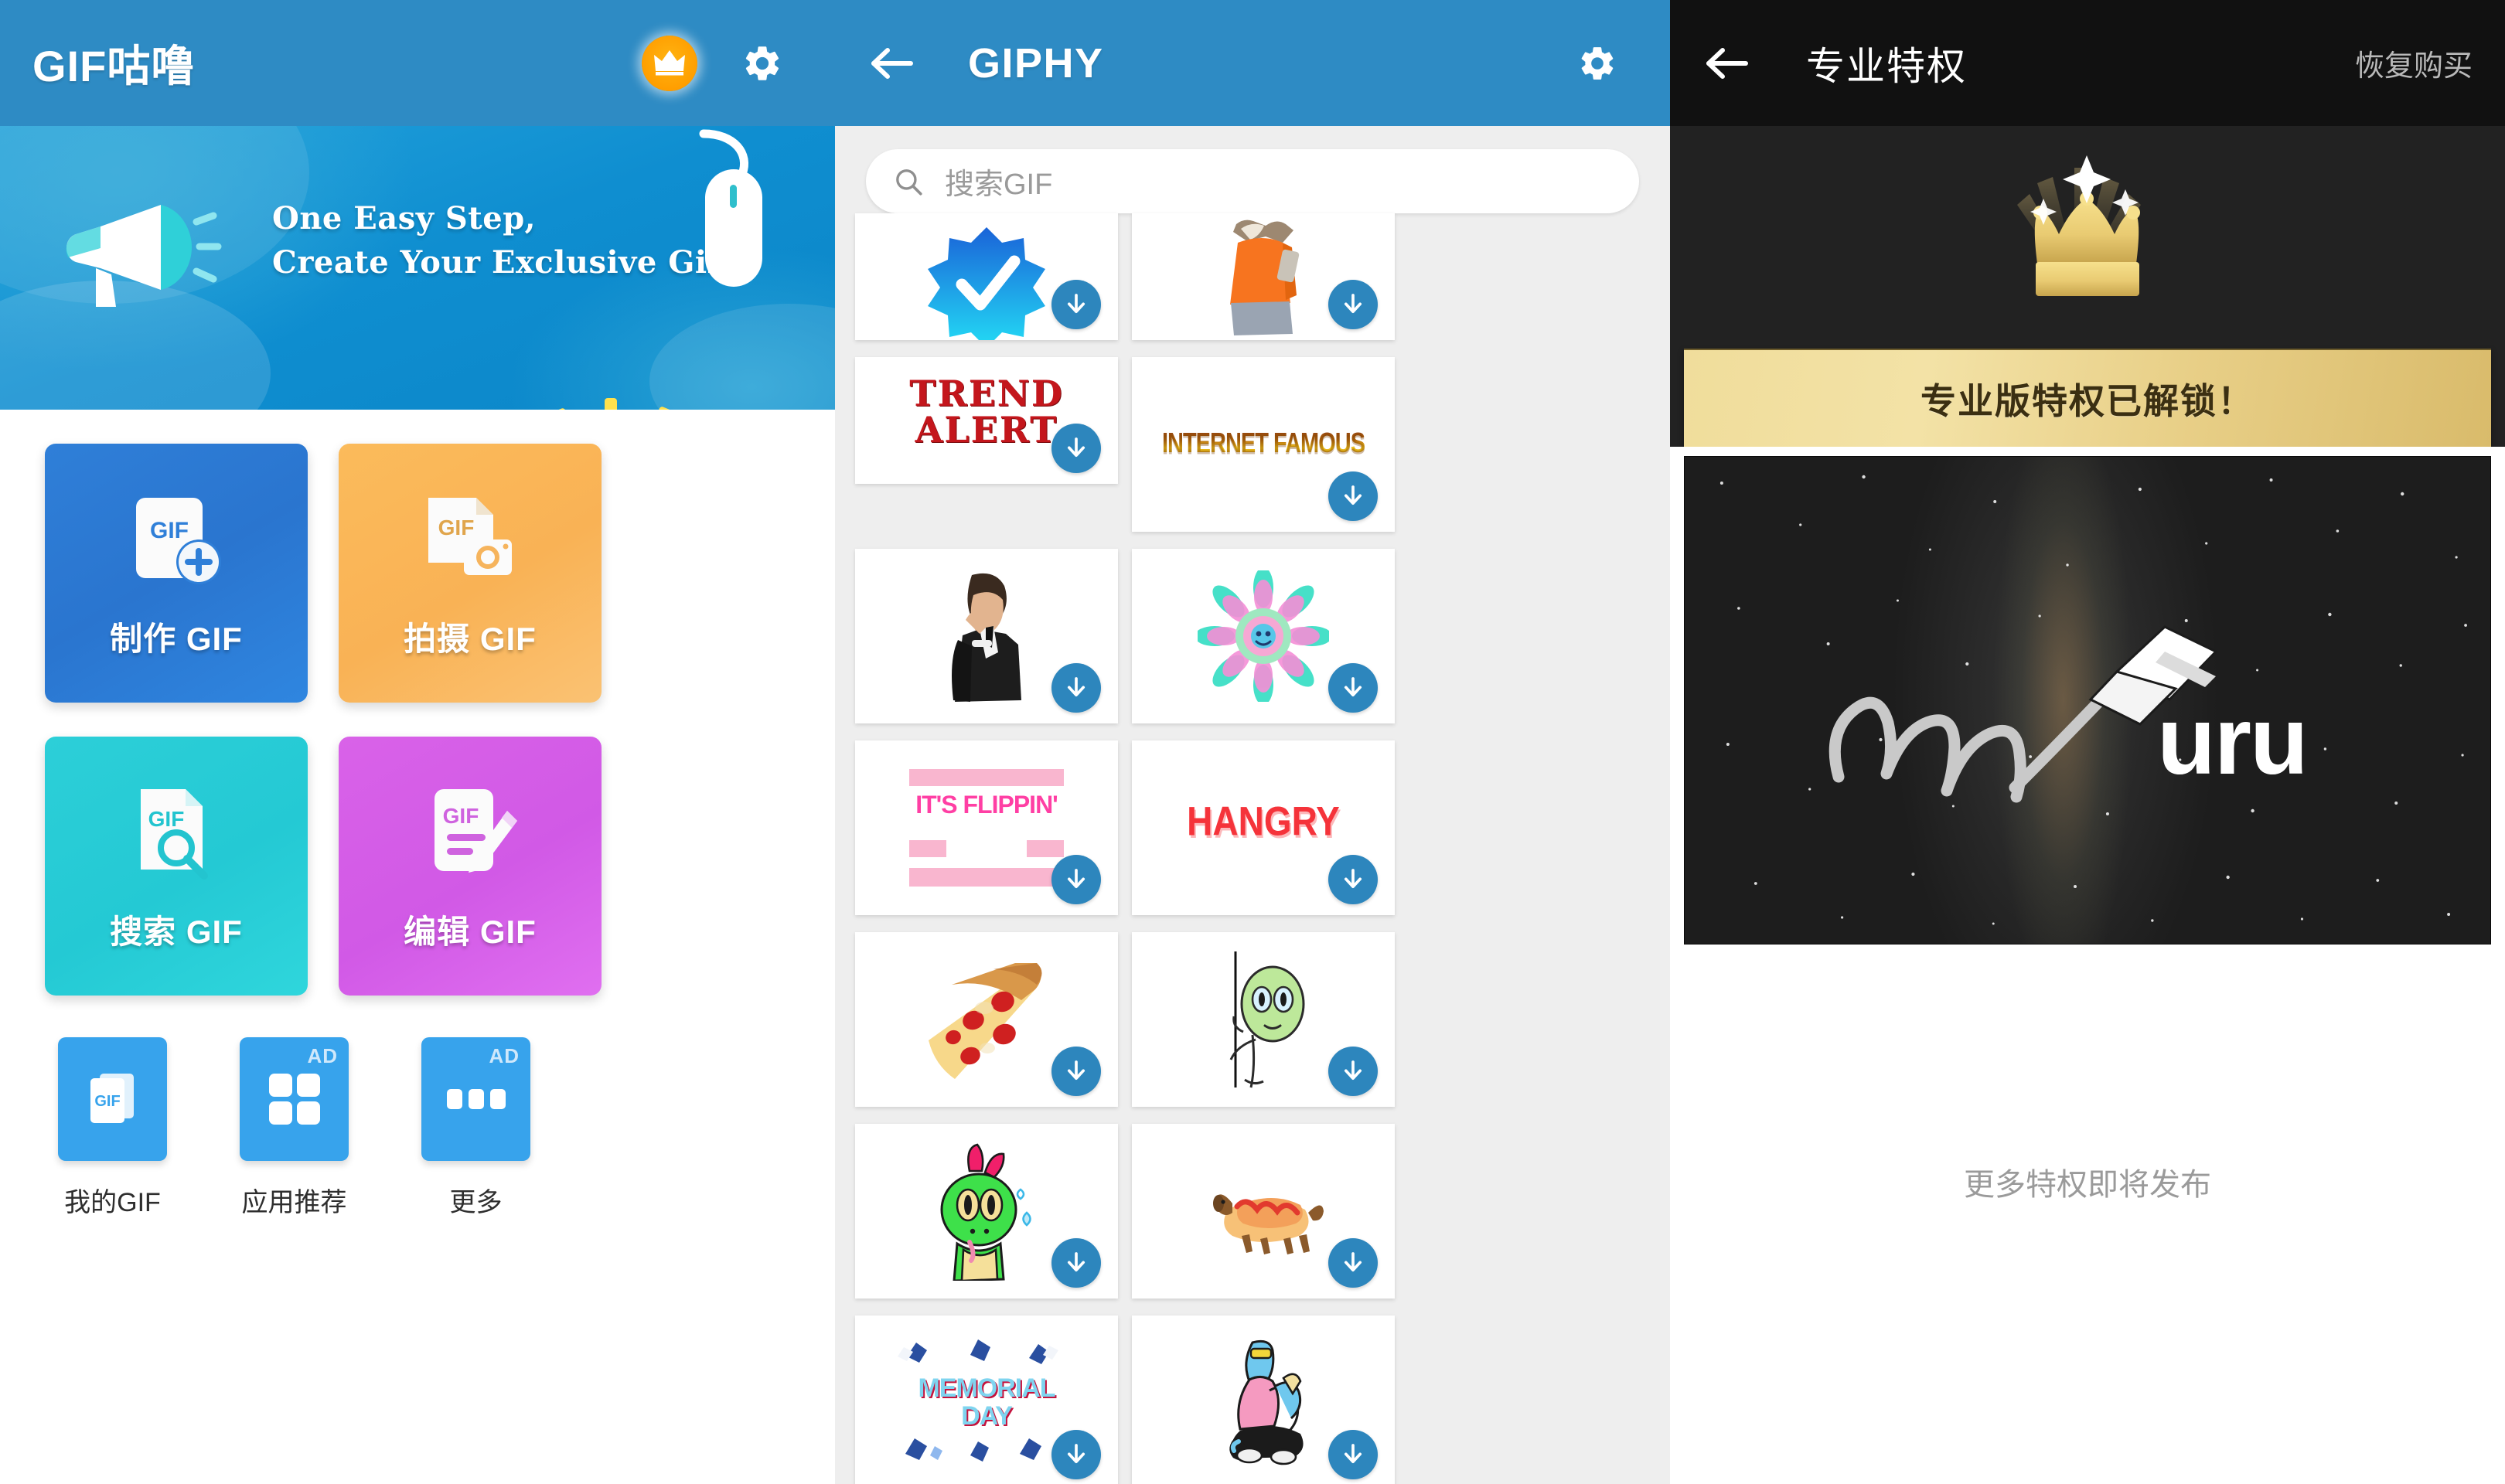 This screenshot has width=2505, height=1484. I want to click on gear-glyph, so click(762, 63).